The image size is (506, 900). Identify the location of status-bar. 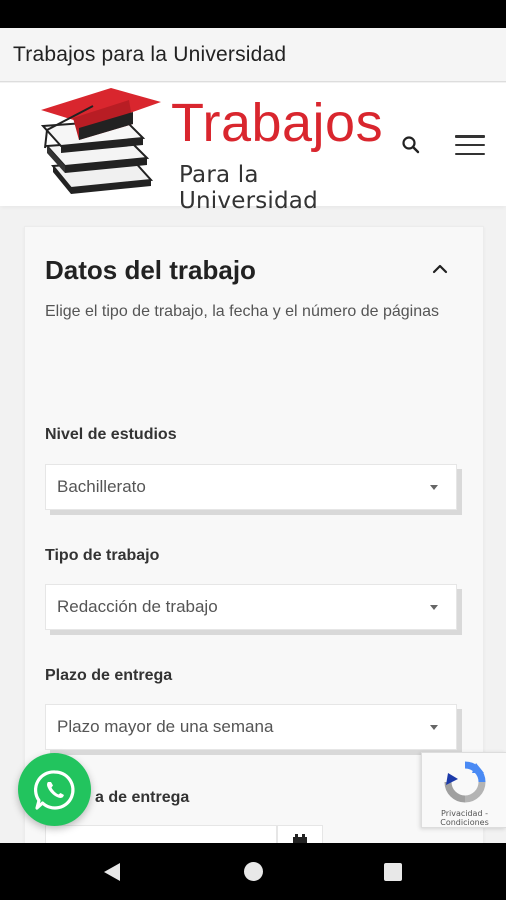
(253, 14).